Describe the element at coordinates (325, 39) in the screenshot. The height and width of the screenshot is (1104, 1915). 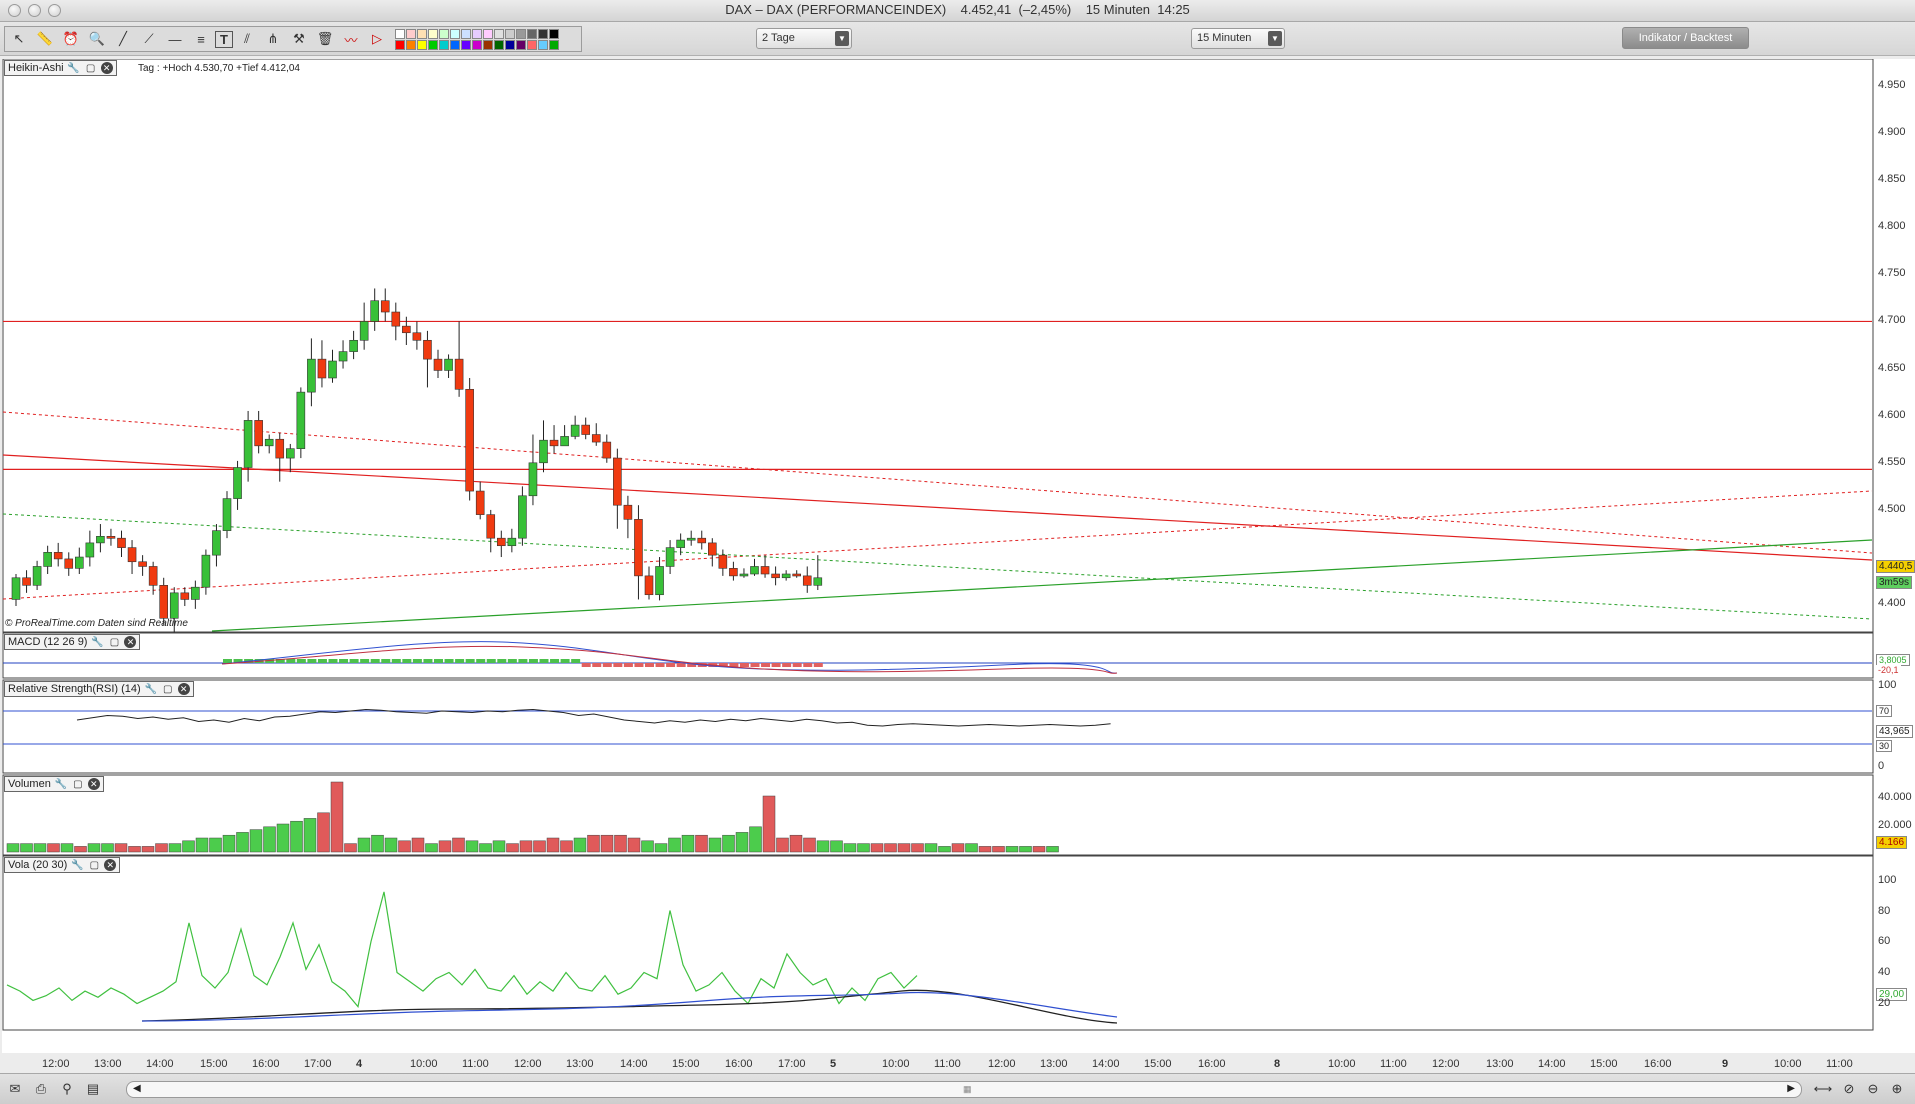
I see `trash-icon: 🗑` at that location.